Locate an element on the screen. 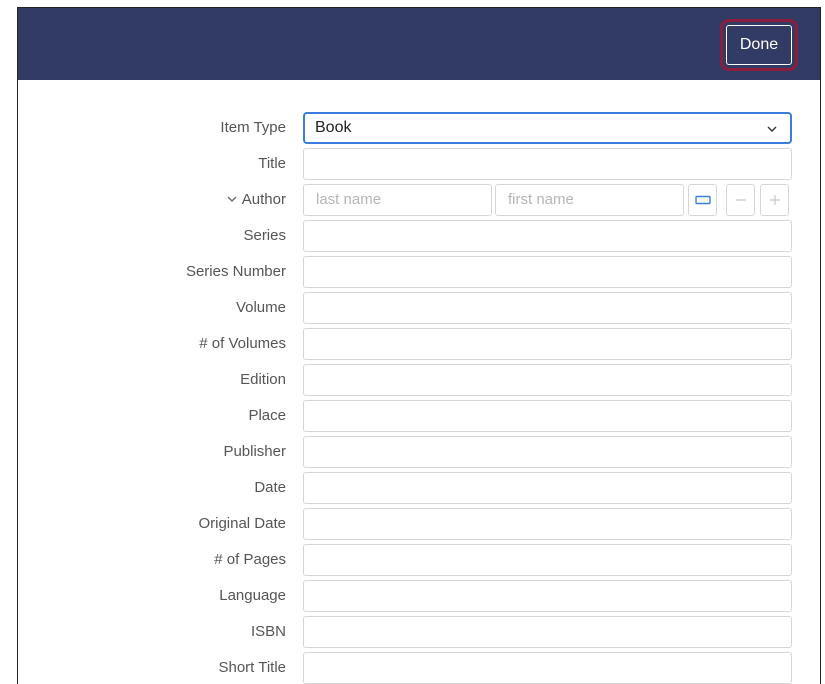  editor-header: Done is located at coordinates (419, 44).